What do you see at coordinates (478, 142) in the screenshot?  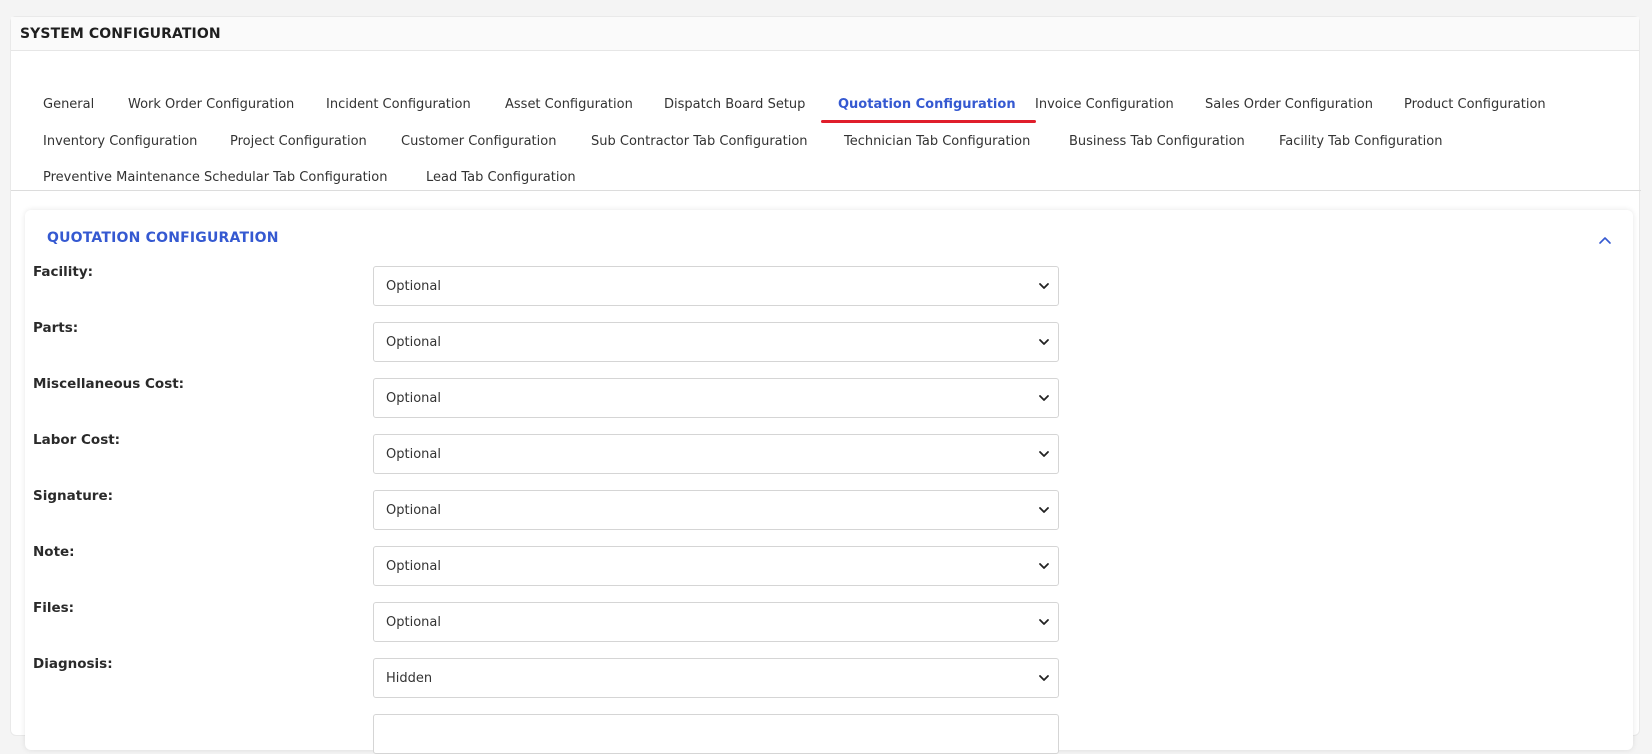 I see `tab-customer-configuration: Customer Configuration` at bounding box center [478, 142].